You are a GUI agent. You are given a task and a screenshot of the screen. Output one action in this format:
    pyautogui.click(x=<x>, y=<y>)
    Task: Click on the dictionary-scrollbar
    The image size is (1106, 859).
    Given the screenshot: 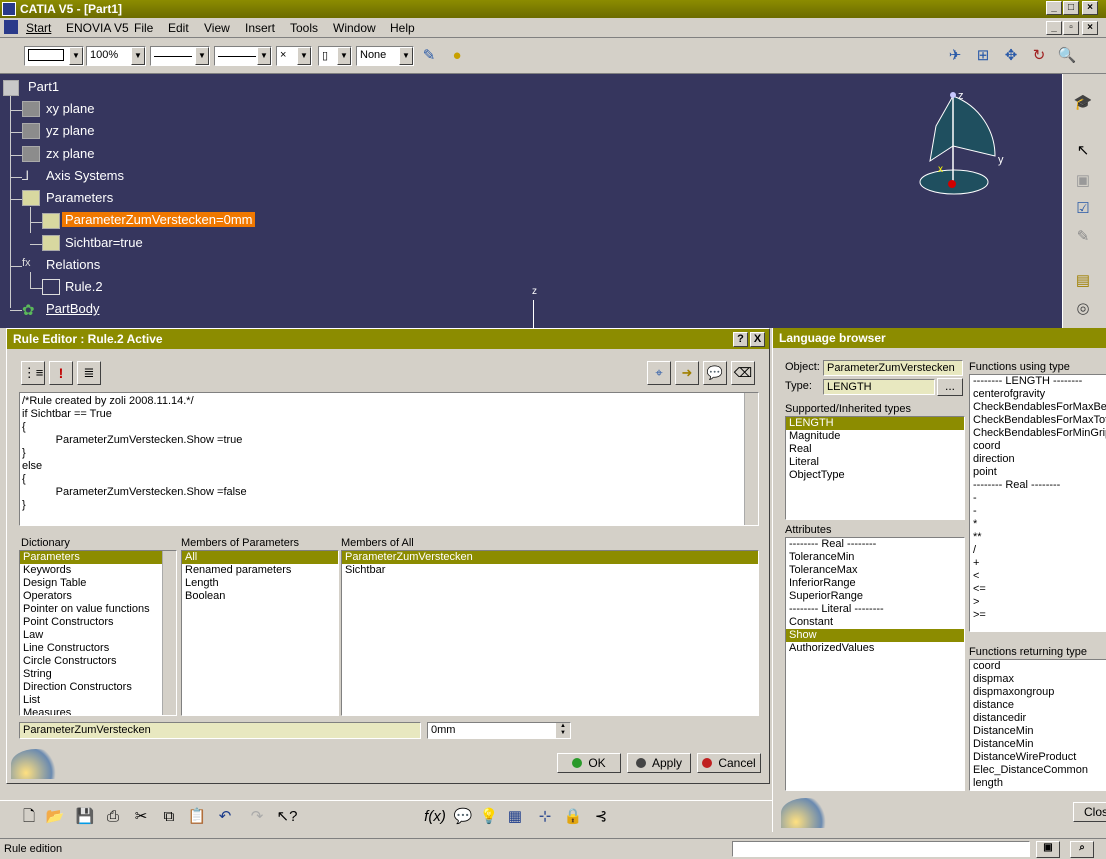 What is the action you would take?
    pyautogui.click(x=169, y=633)
    